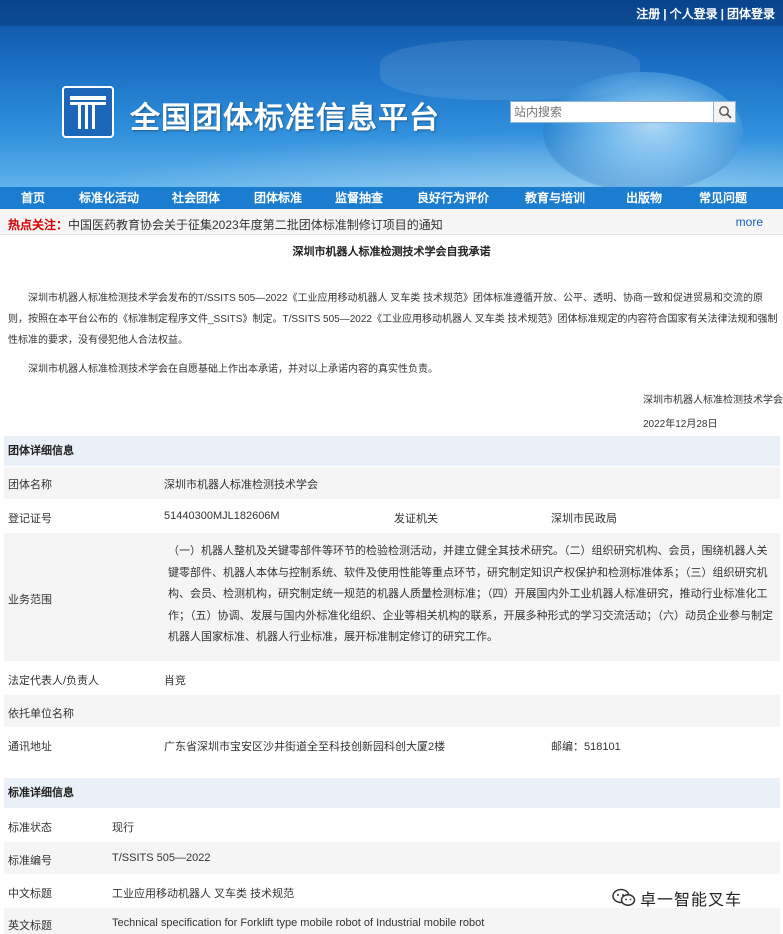 The height and width of the screenshot is (934, 783). What do you see at coordinates (624, 897) in the screenshot?
I see `wechat-icon` at bounding box center [624, 897].